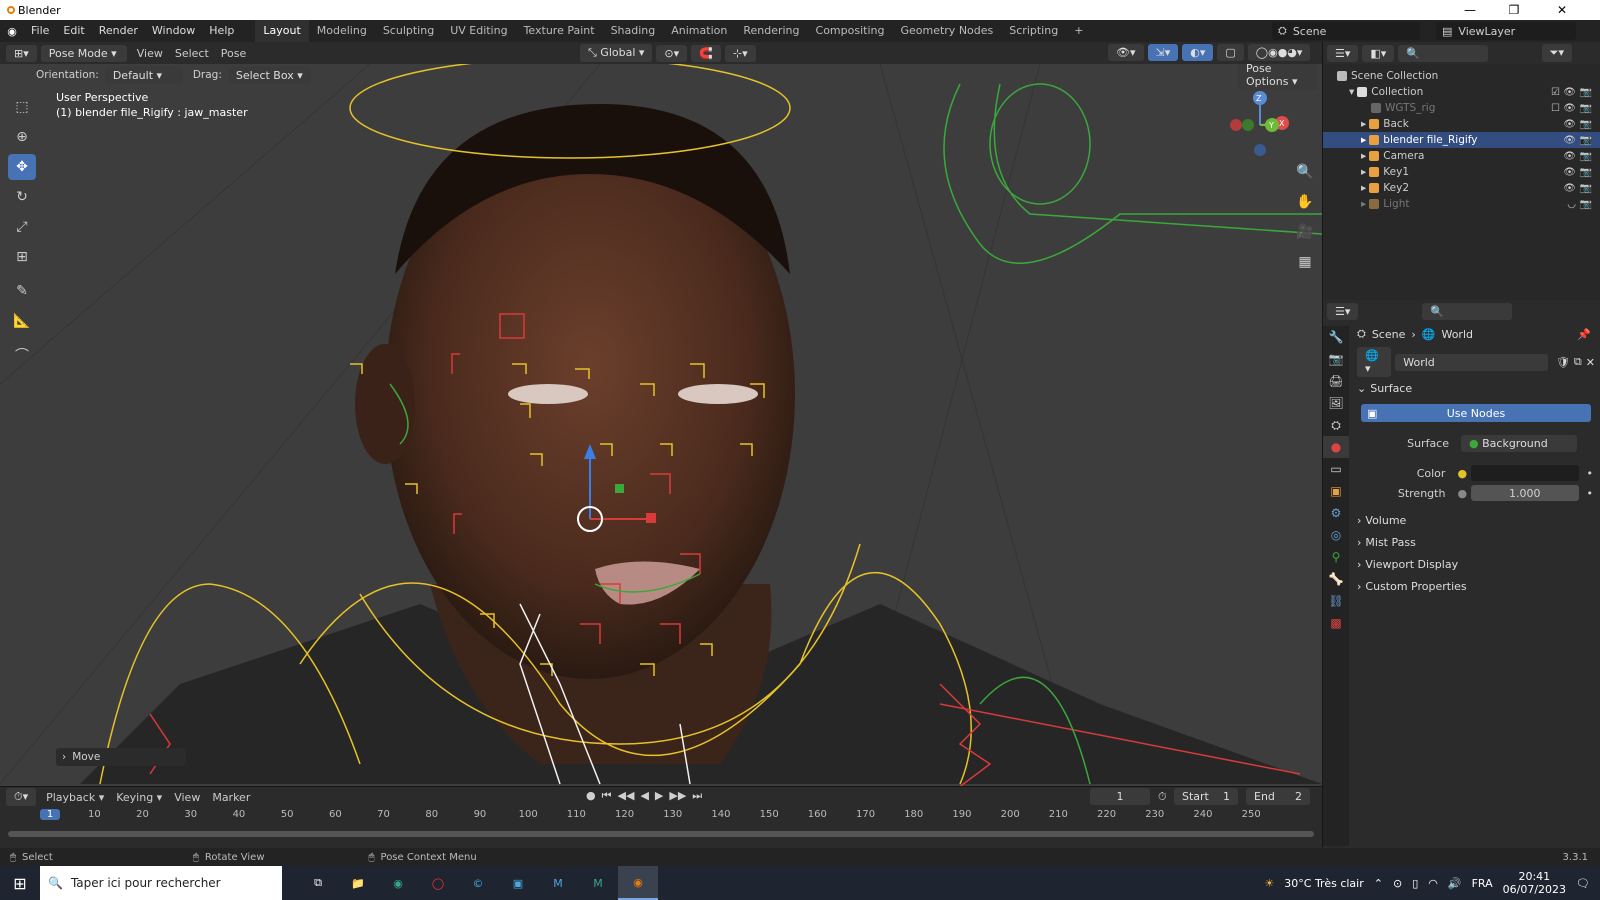 The height and width of the screenshot is (900, 1600). Describe the element at coordinates (1323, 883) in the screenshot. I see `weather-text: 30°C Très clair` at that location.